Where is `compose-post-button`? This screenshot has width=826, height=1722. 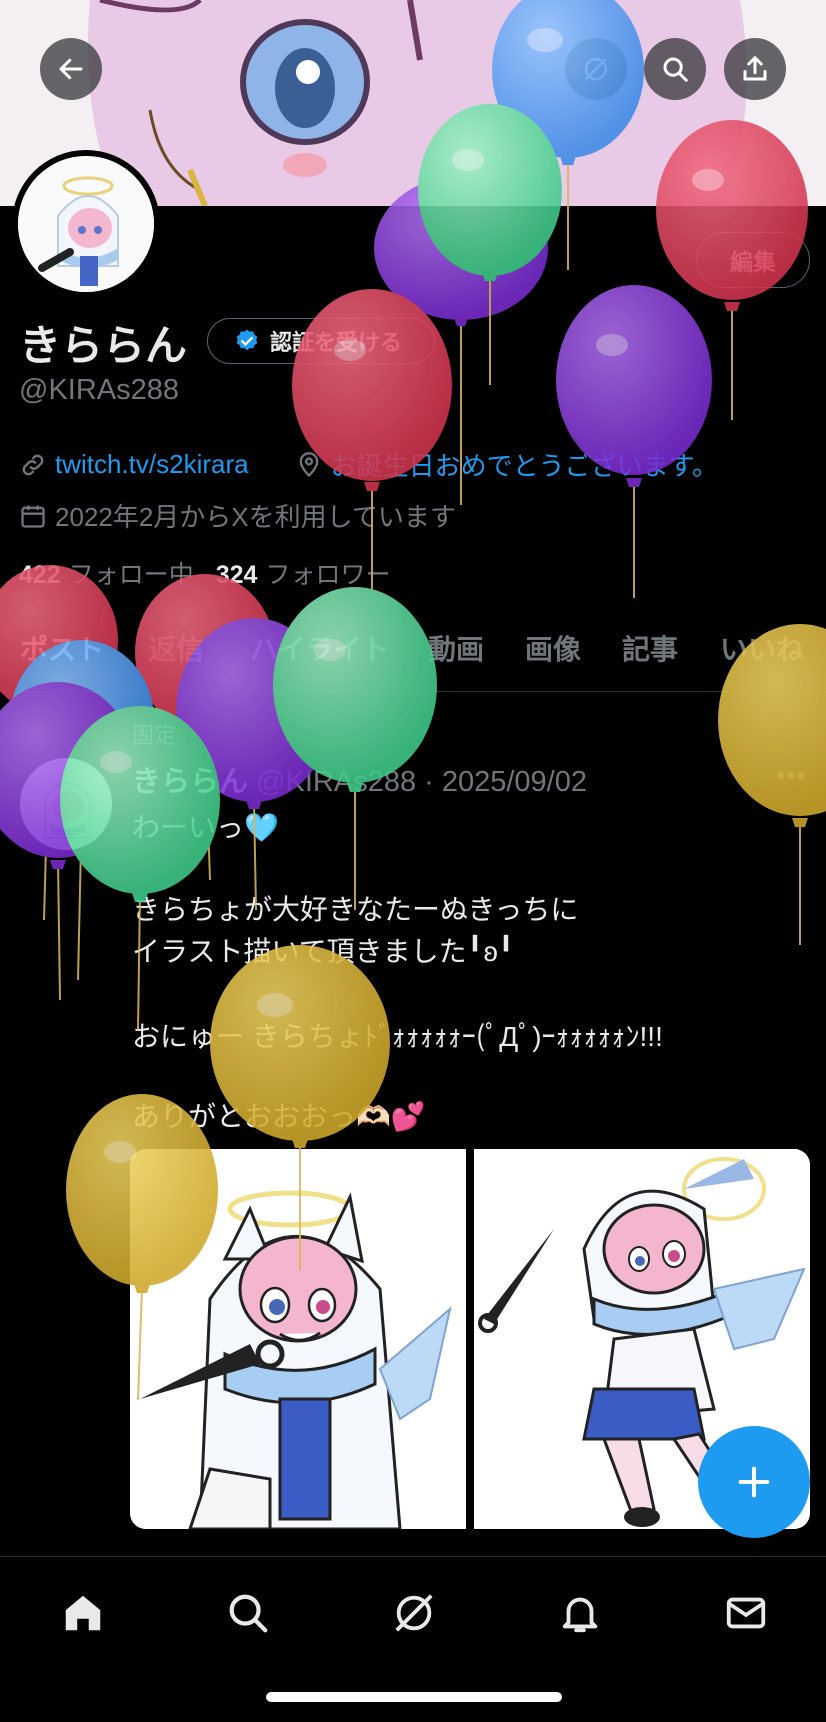 compose-post-button is located at coordinates (754, 1482).